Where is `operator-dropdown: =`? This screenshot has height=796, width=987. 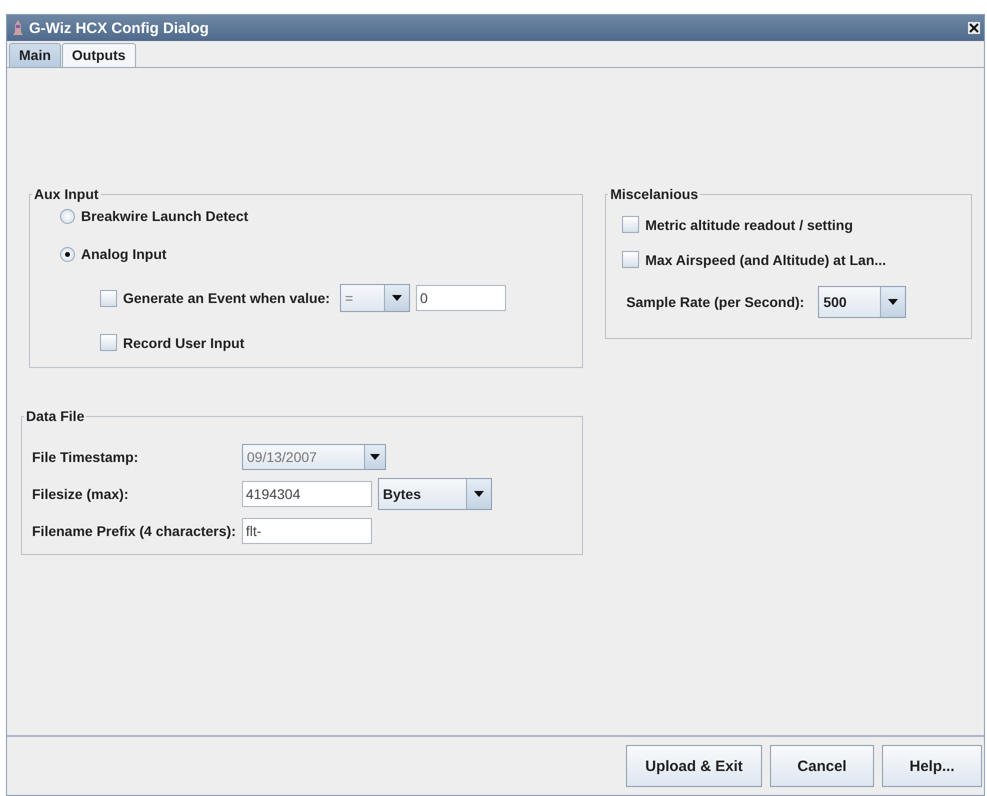
operator-dropdown: = is located at coordinates (375, 298).